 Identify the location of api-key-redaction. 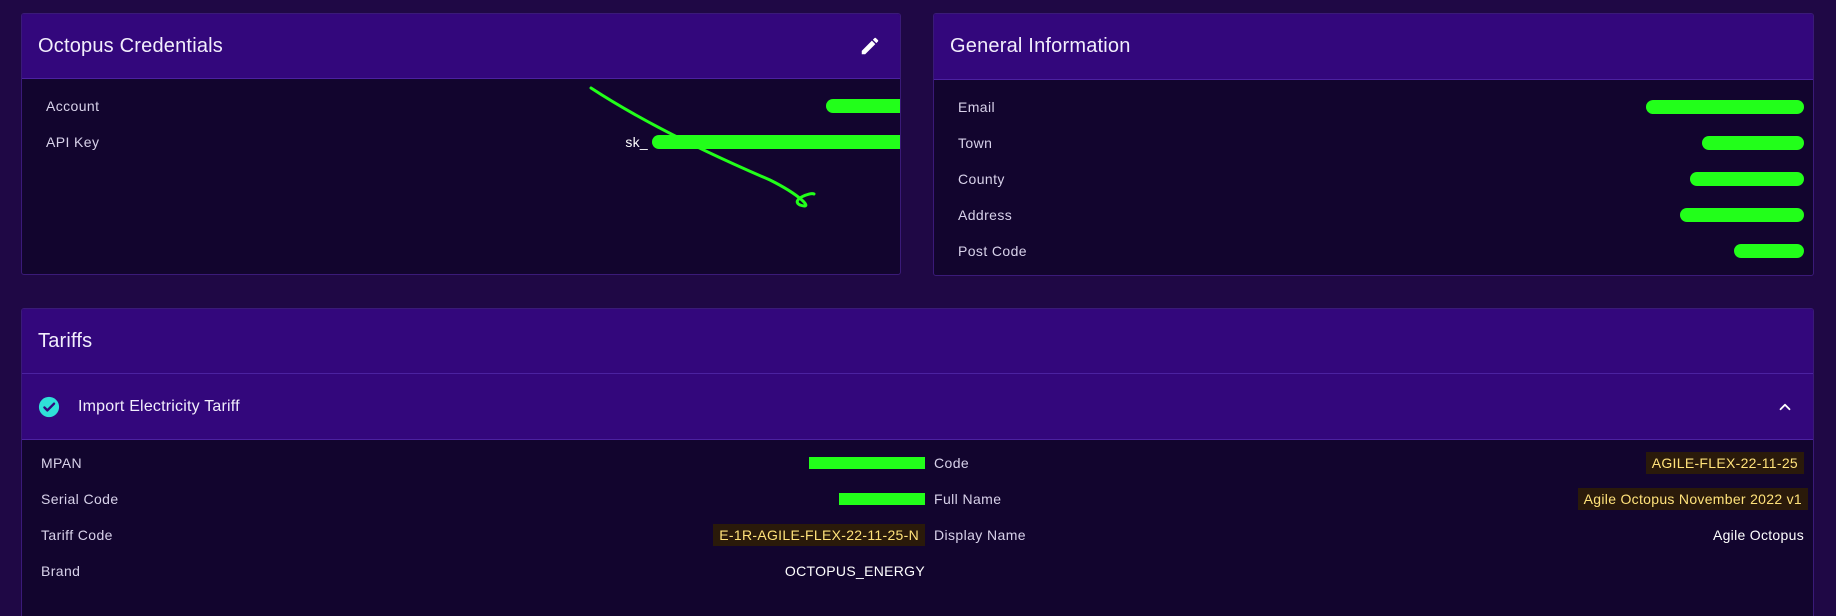
(776, 142).